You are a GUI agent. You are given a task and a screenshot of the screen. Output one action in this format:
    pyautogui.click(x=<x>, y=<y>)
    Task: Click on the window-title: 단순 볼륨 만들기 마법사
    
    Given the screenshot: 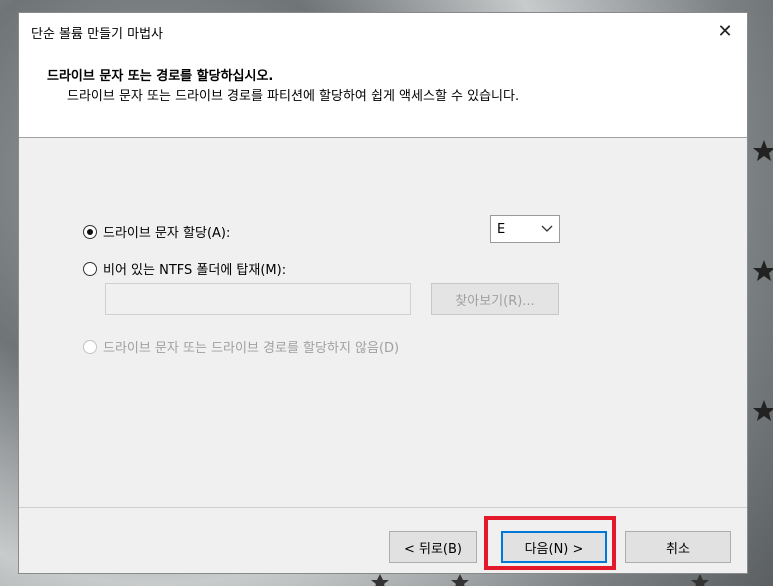 What is the action you would take?
    pyautogui.click(x=97, y=34)
    